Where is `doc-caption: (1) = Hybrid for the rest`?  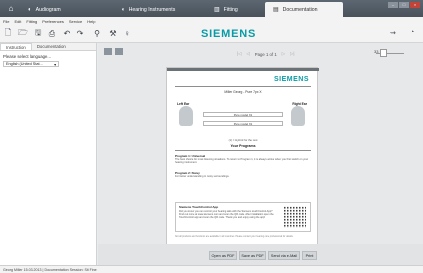 doc-caption: (1) = Hybrid for the rest is located at coordinates (243, 140).